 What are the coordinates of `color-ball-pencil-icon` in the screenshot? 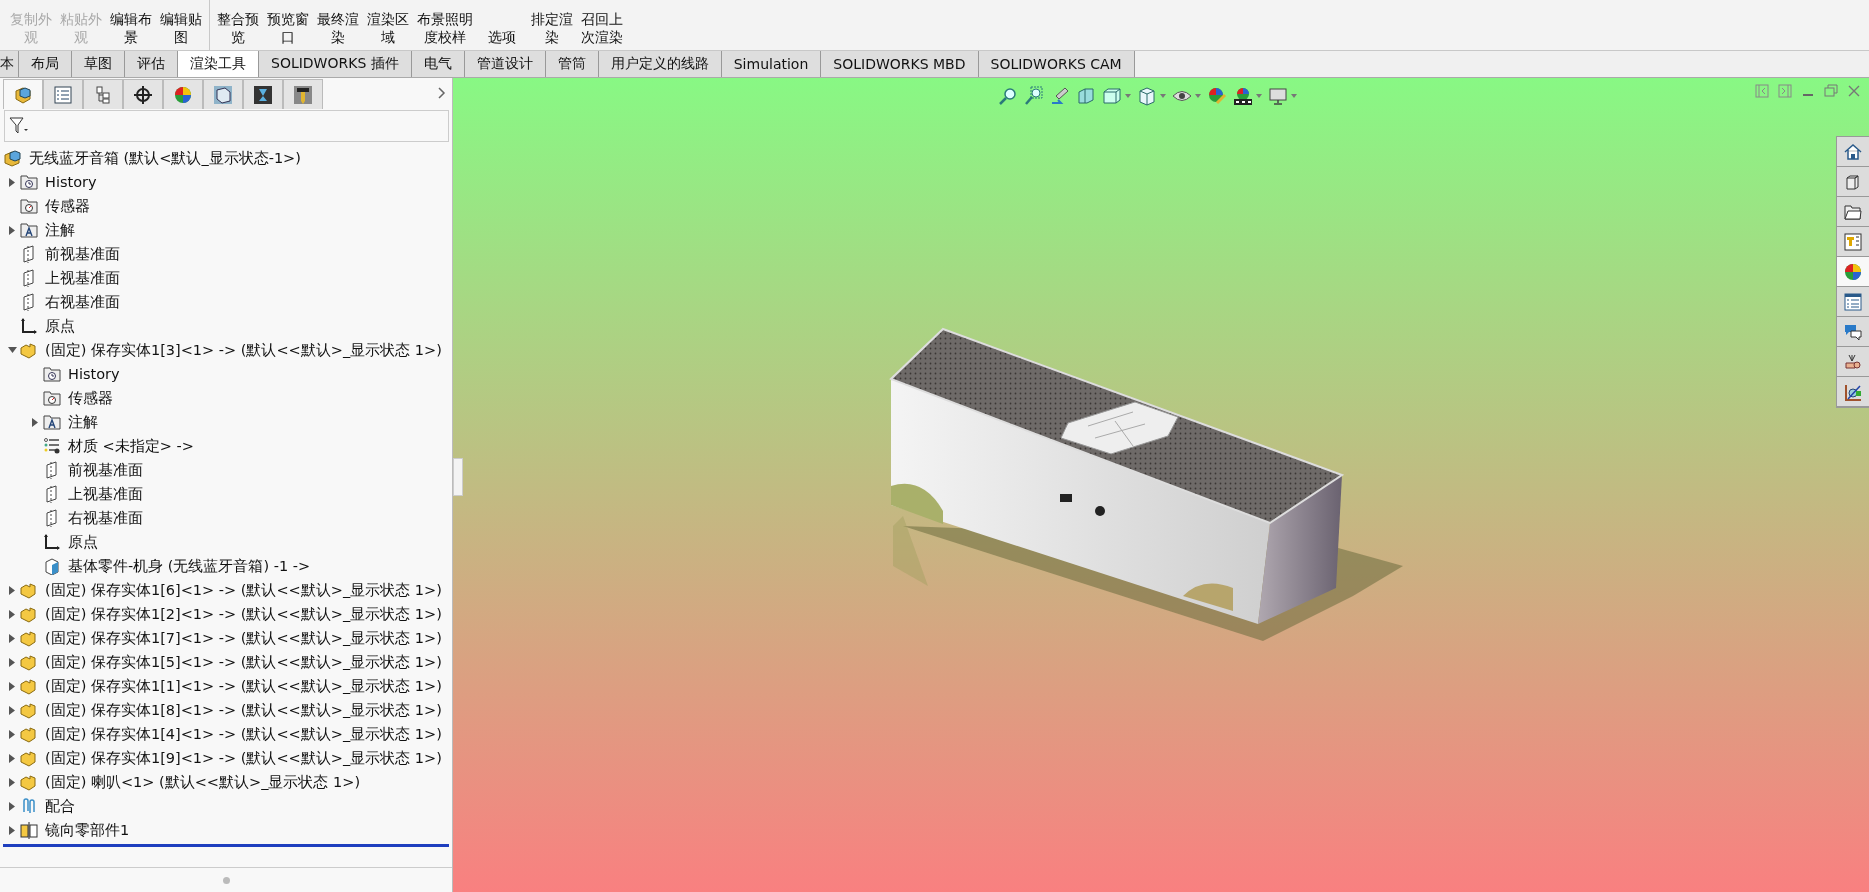 It's located at (1217, 96).